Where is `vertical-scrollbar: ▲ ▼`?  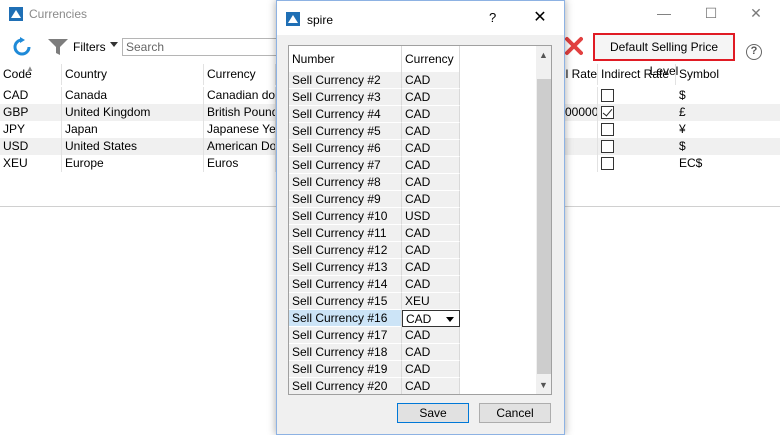
vertical-scrollbar: ▲ ▼ is located at coordinates (543, 220).